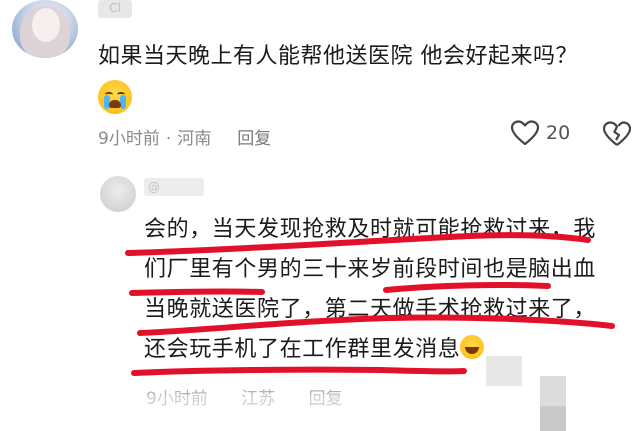 The image size is (640, 431). I want to click on commenter-name: Cl, so click(115, 9).